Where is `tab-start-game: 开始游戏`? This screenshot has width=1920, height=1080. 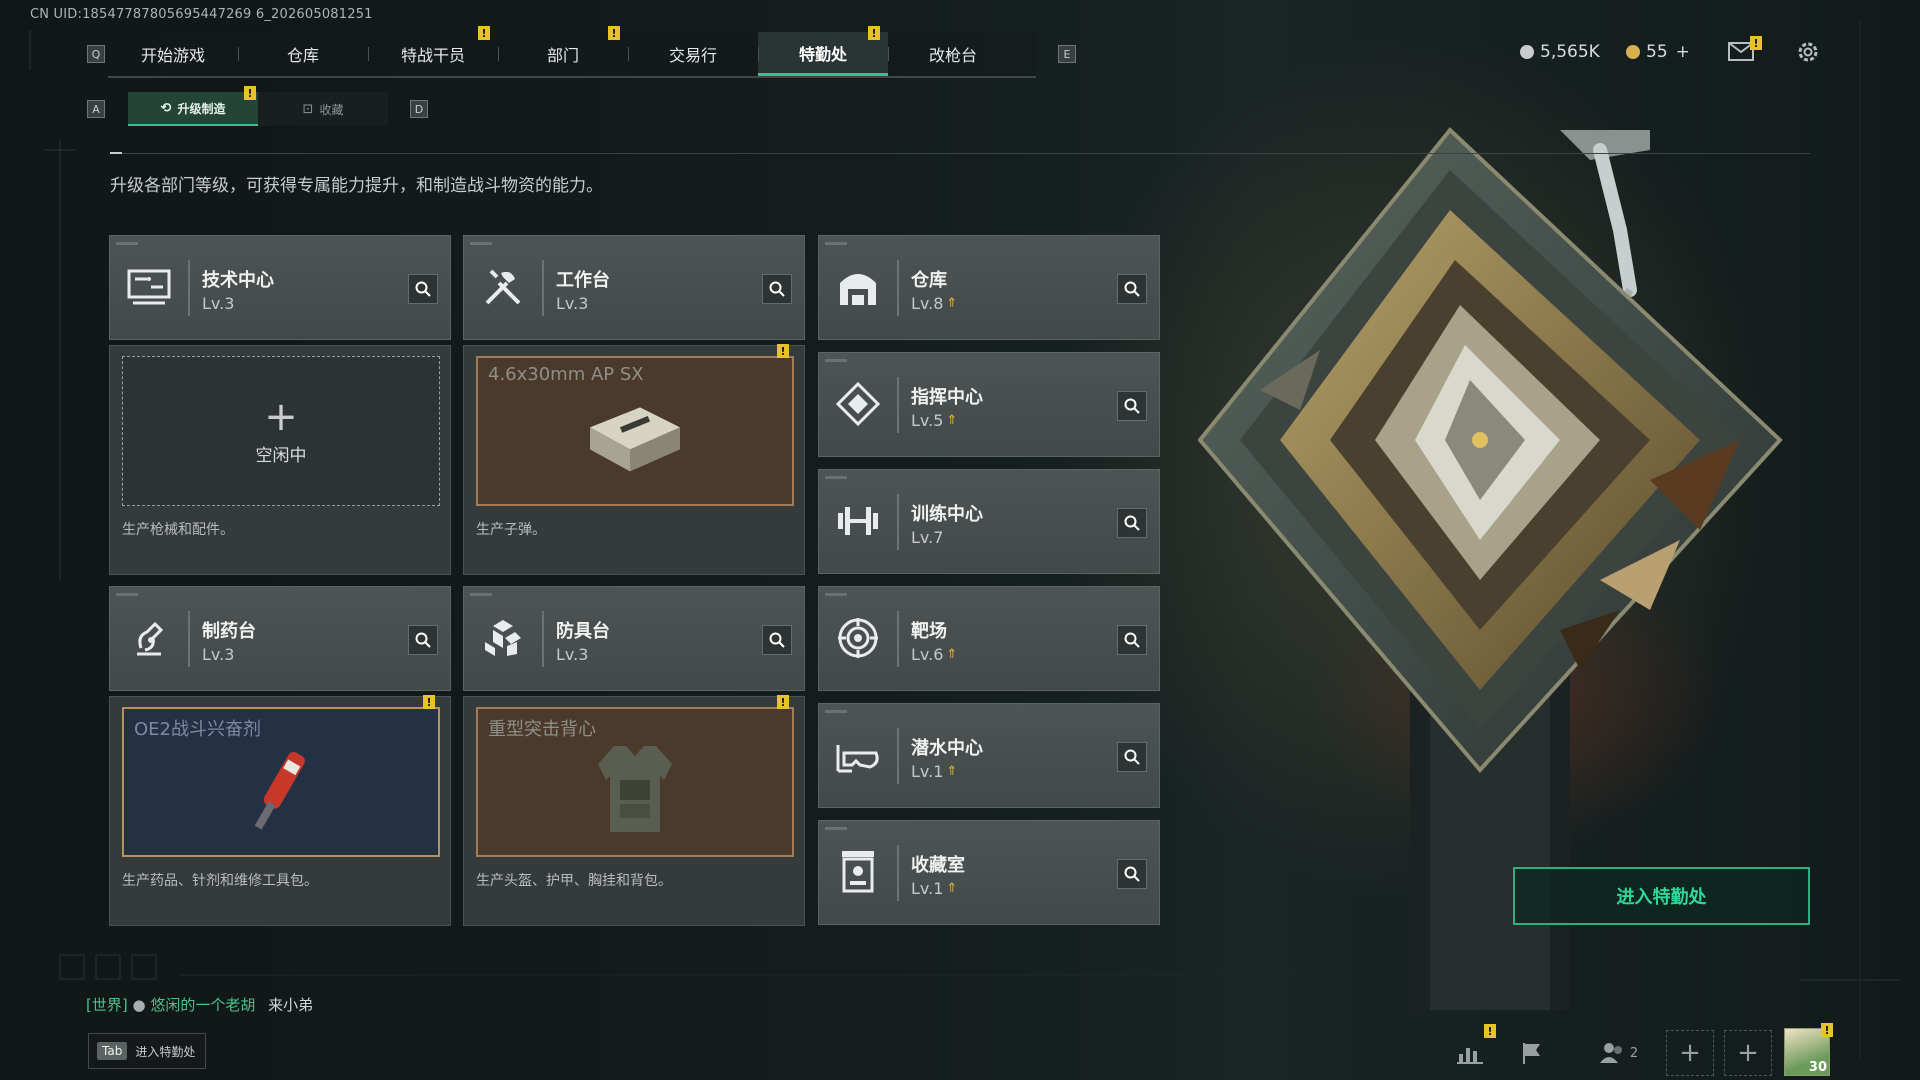
tab-start-game: 开始游戏 is located at coordinates (173, 54).